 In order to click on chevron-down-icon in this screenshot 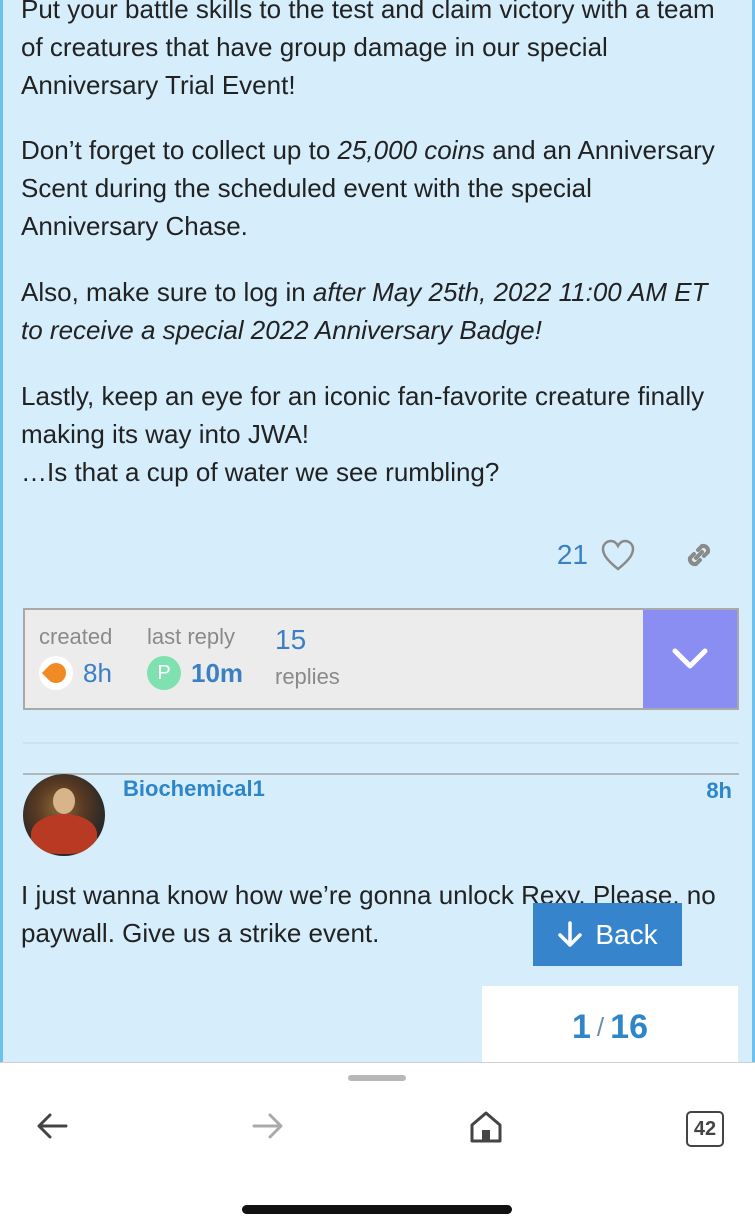, I will do `click(690, 658)`.